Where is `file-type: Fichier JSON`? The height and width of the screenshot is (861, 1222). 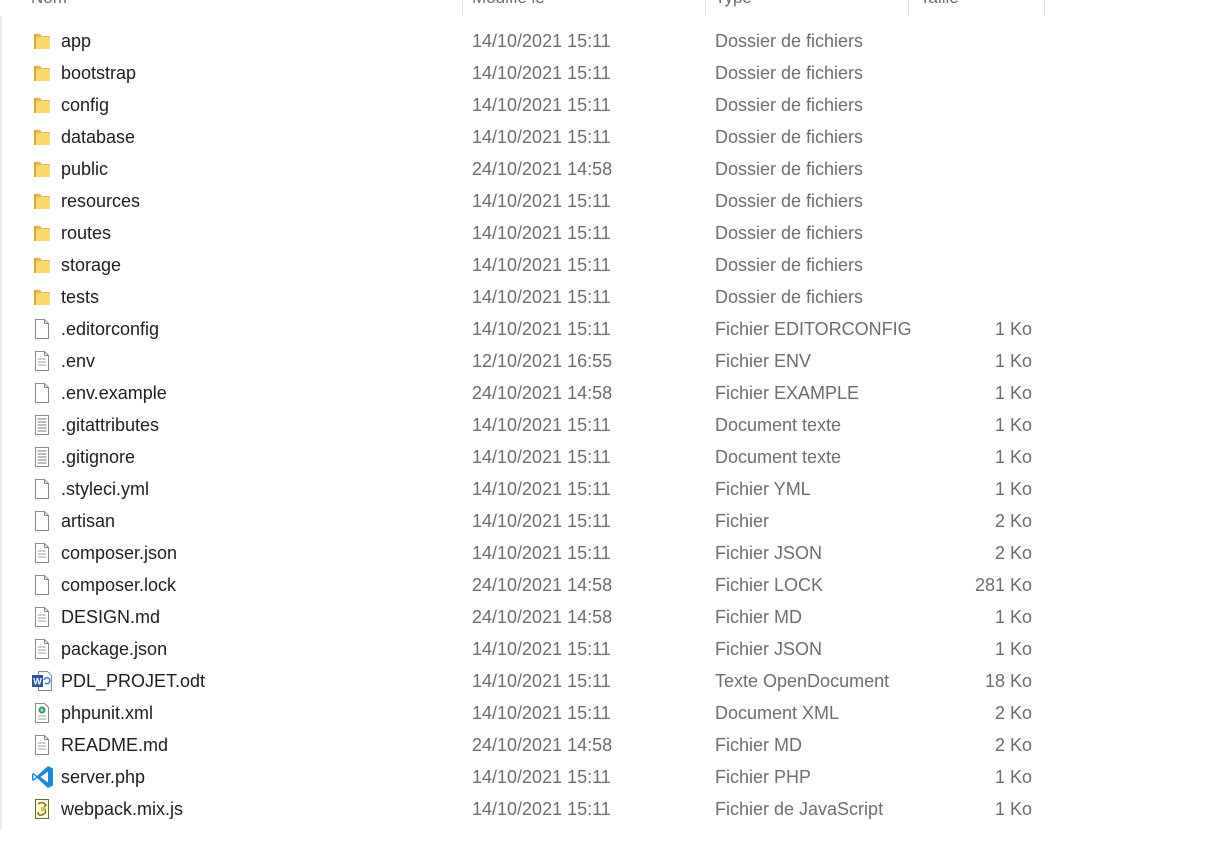 file-type: Fichier JSON is located at coordinates (769, 553).